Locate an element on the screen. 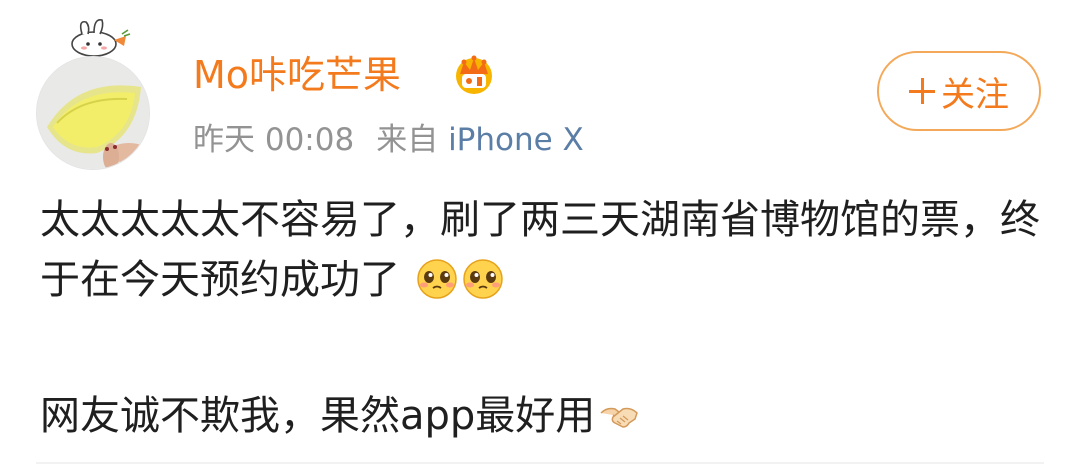 The height and width of the screenshot is (470, 1080). source-label: 来自 is located at coordinates (407, 140).